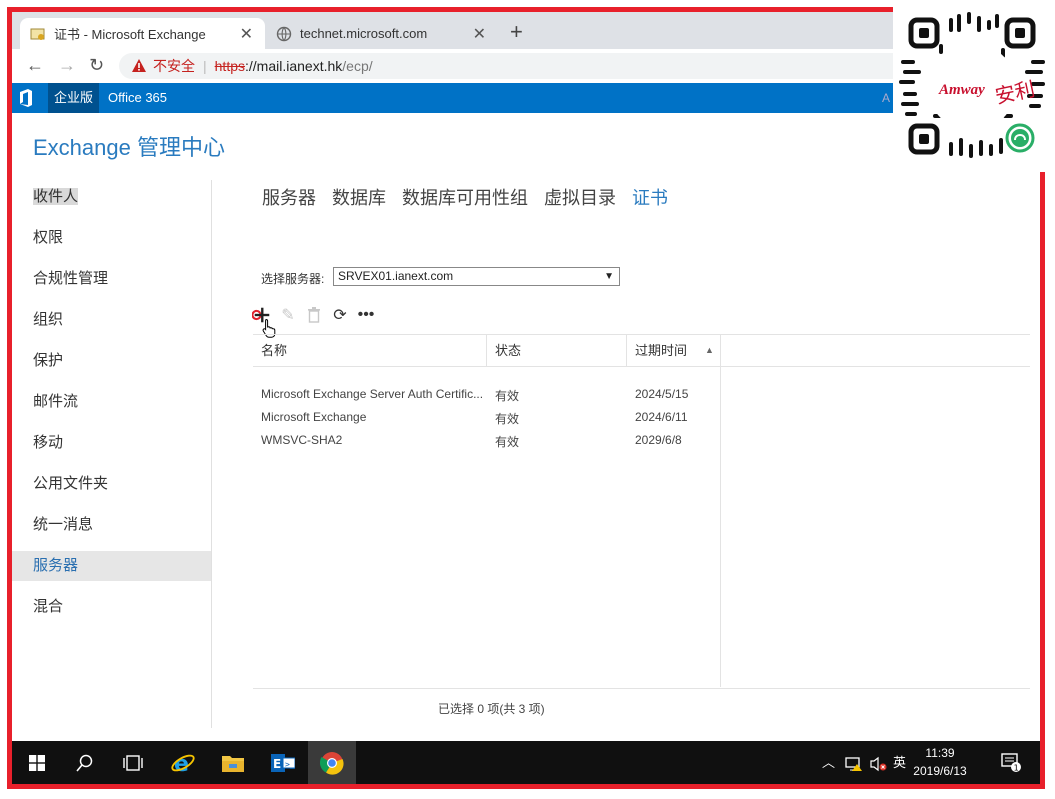 The image size is (1055, 799). Describe the element at coordinates (720, 526) in the screenshot. I see `details-pane-divider` at that location.